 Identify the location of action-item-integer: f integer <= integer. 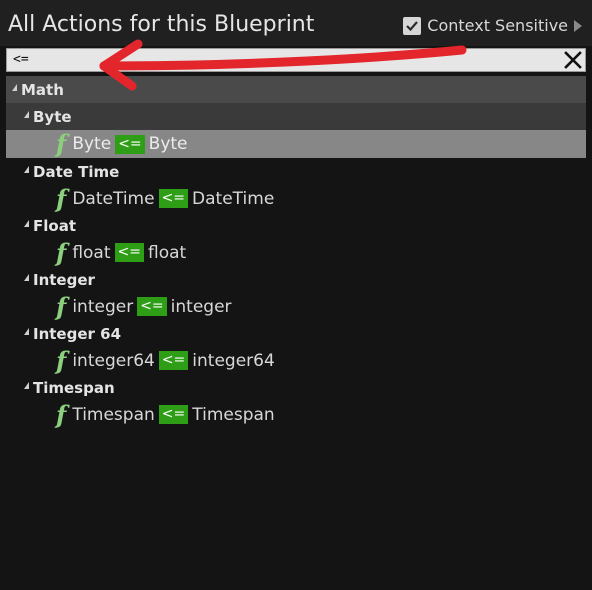
(296, 306).